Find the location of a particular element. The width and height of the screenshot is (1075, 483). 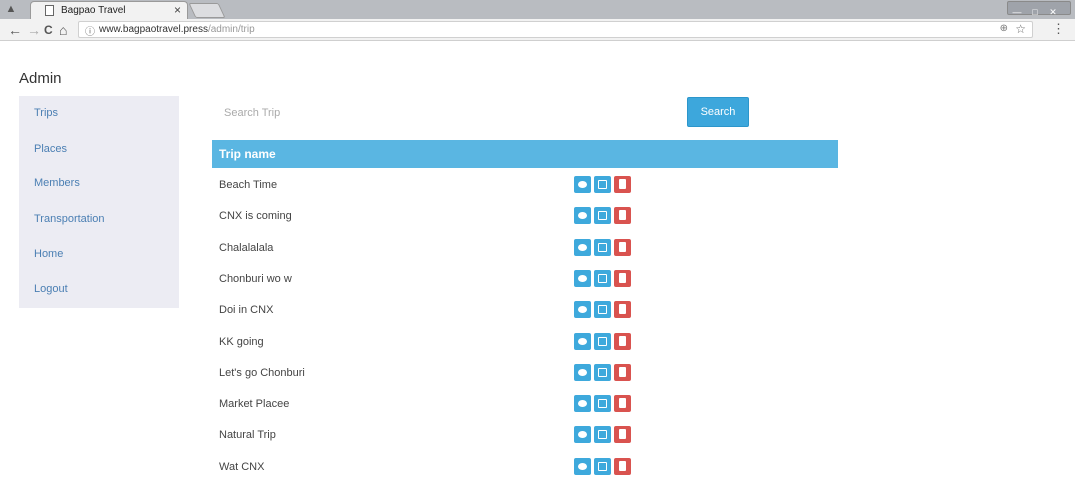

browser-tab: Bagpao Travel × is located at coordinates (109, 10).